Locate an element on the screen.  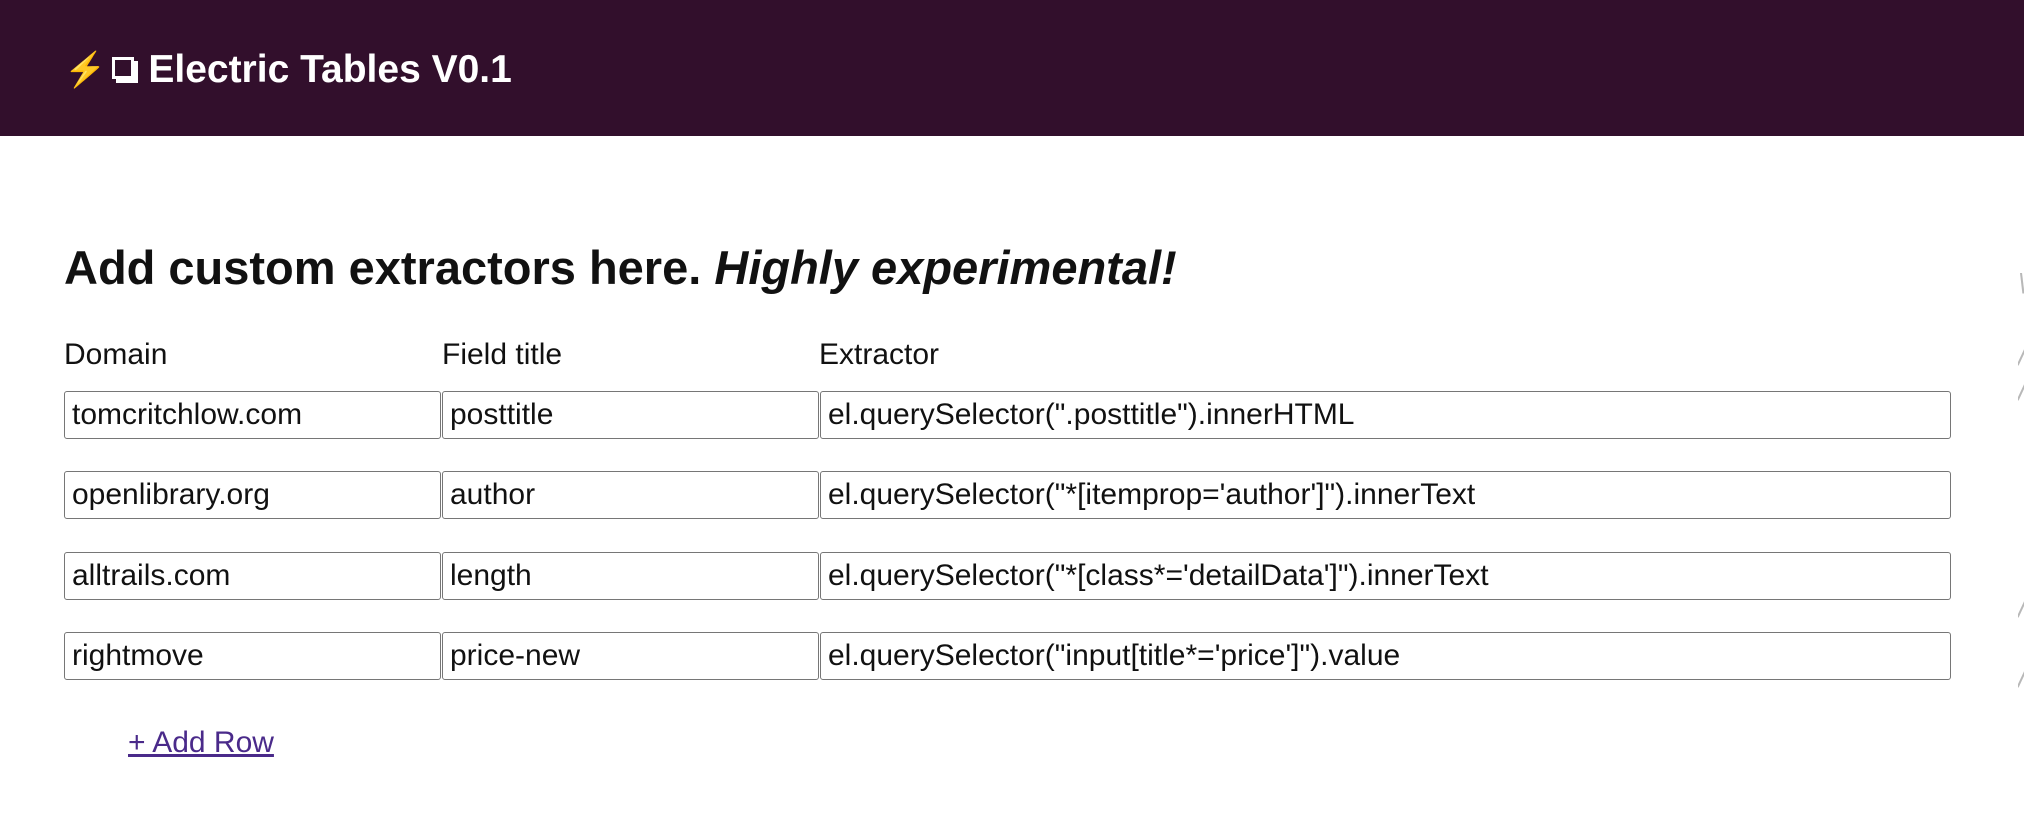
clipped-edge-content: \ is located at coordinates (2021, 284).